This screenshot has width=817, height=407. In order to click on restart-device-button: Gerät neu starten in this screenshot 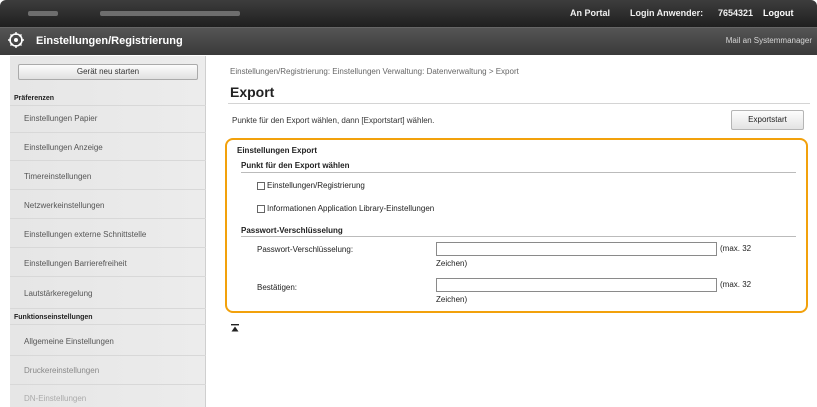, I will do `click(108, 72)`.